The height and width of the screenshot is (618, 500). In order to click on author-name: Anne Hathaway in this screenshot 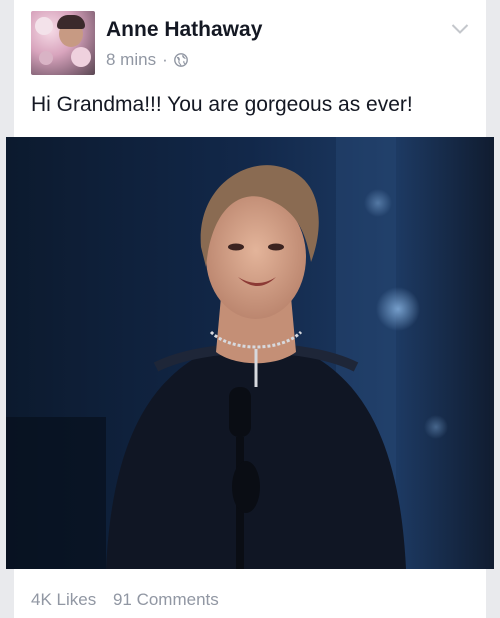, I will do `click(184, 30)`.